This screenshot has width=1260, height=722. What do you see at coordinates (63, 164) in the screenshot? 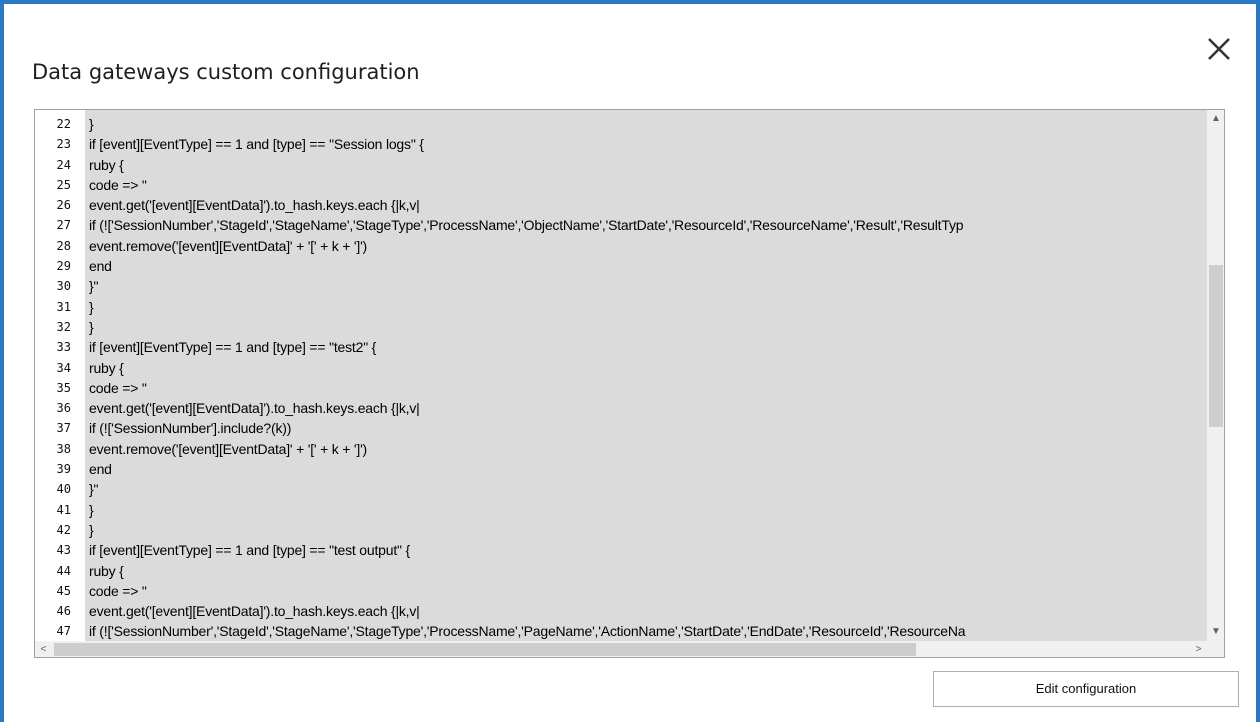
I see `line-number: 24` at bounding box center [63, 164].